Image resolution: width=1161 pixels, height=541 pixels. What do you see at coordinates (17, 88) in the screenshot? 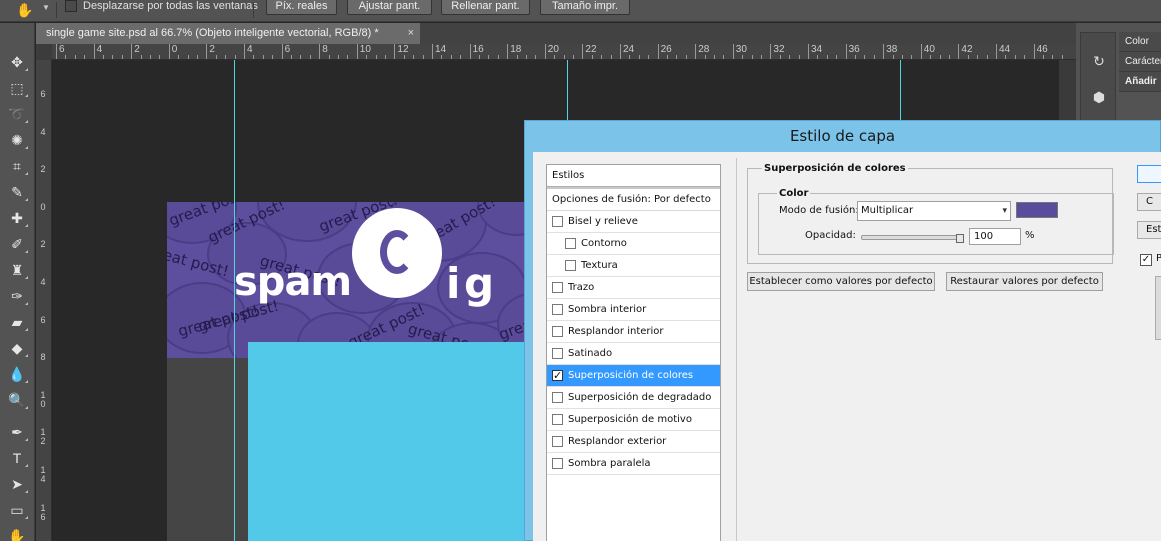
I see `marquee-tool-icon: ⬚` at bounding box center [17, 88].